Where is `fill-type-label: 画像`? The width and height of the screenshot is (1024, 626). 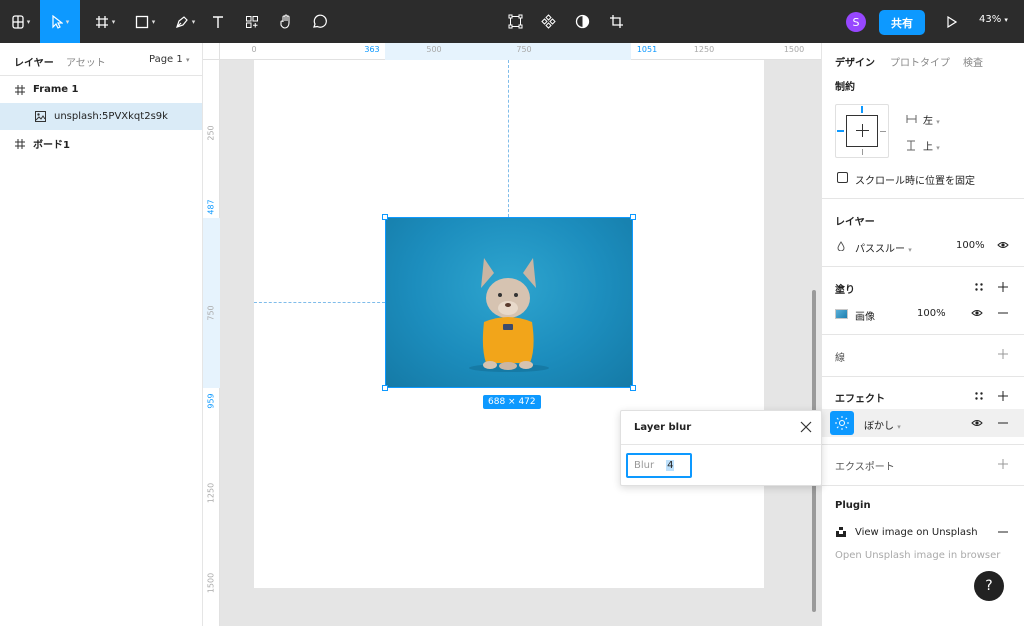
fill-type-label: 画像 is located at coordinates (865, 315).